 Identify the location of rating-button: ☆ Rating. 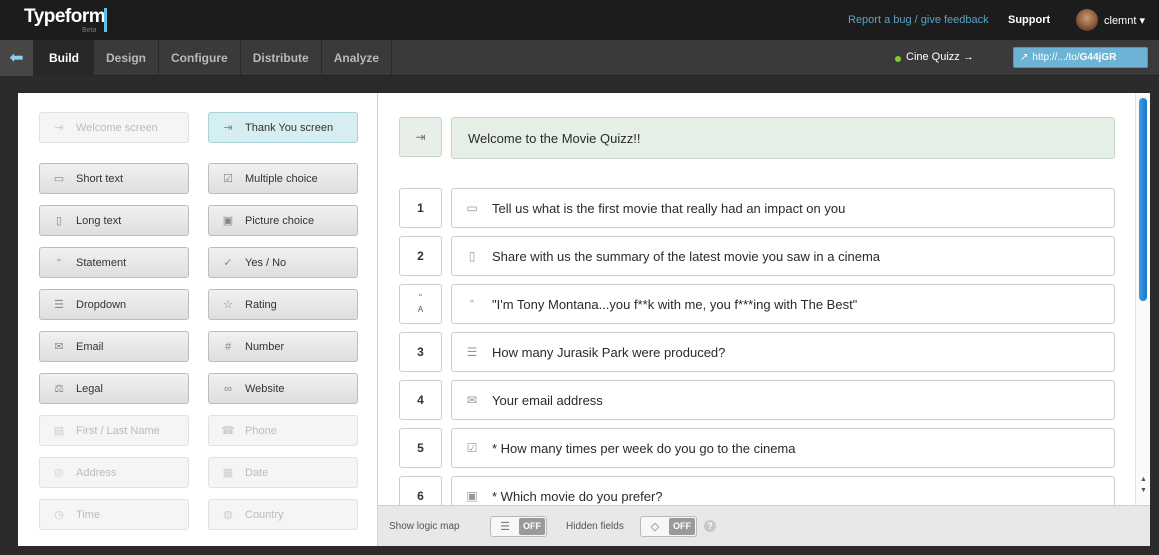
(283, 304).